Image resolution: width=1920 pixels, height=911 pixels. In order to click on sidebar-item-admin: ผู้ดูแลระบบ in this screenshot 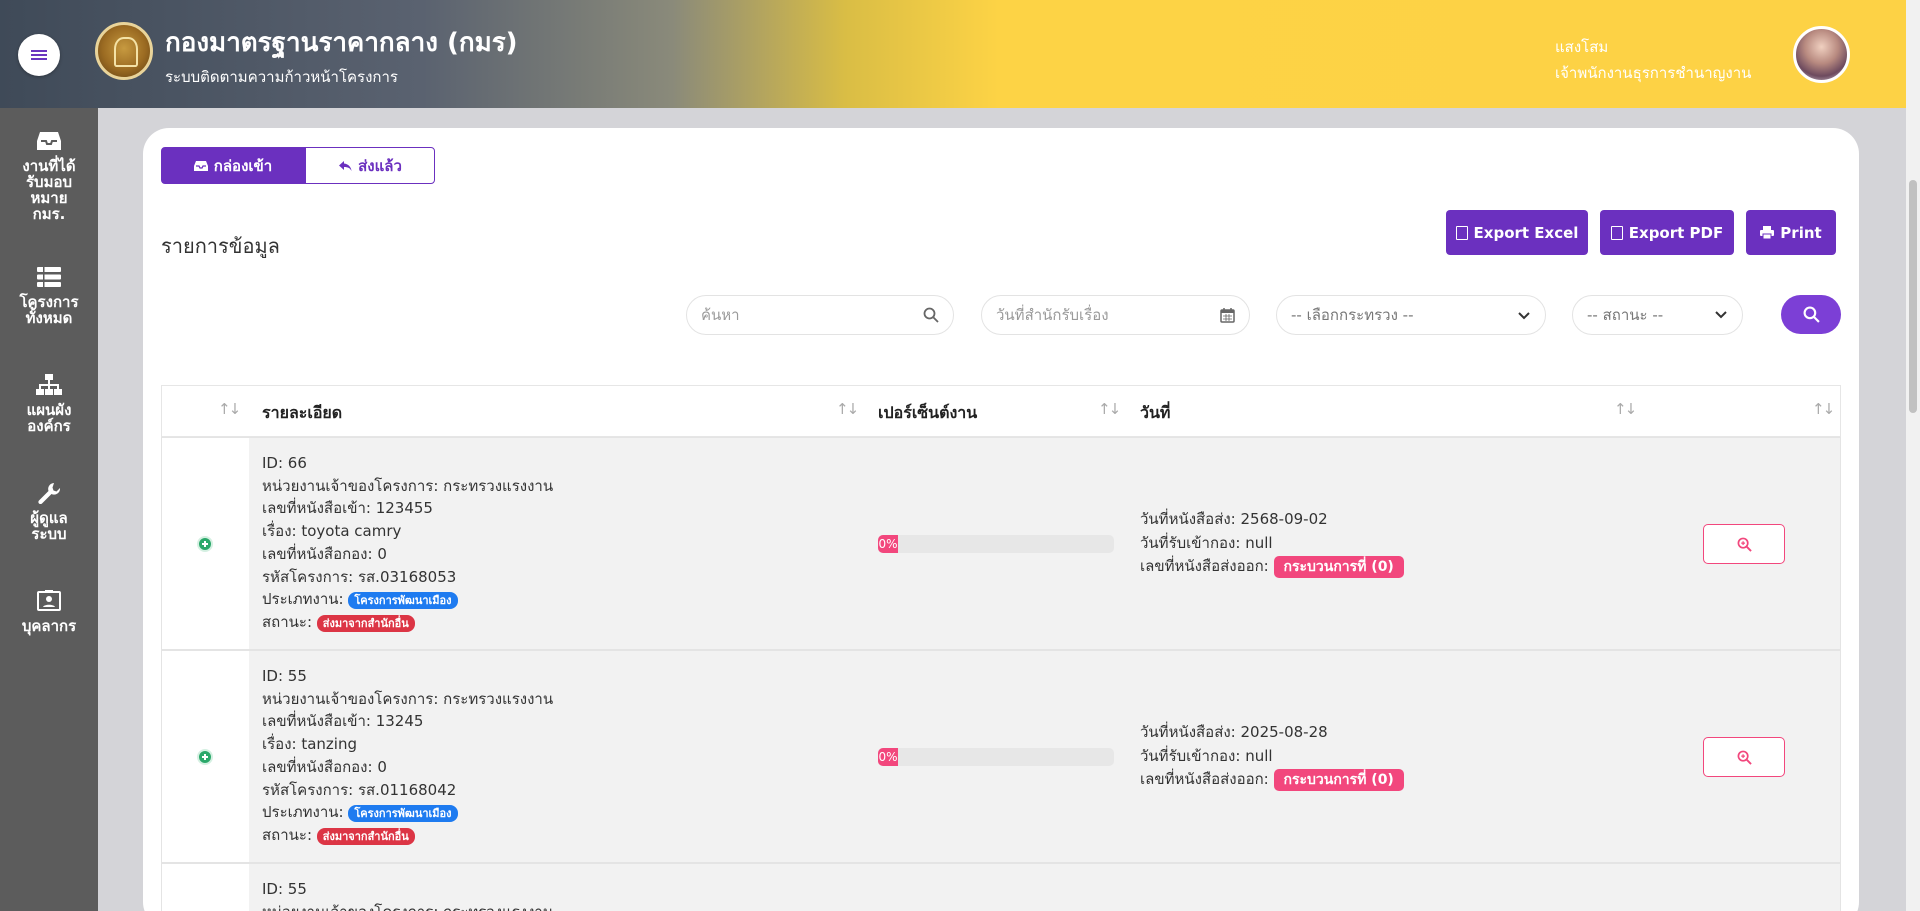, I will do `click(49, 512)`.